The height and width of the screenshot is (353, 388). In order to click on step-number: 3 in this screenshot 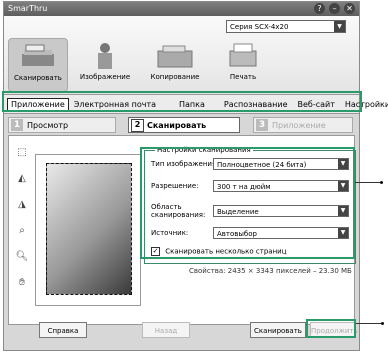, I will do `click(262, 125)`.